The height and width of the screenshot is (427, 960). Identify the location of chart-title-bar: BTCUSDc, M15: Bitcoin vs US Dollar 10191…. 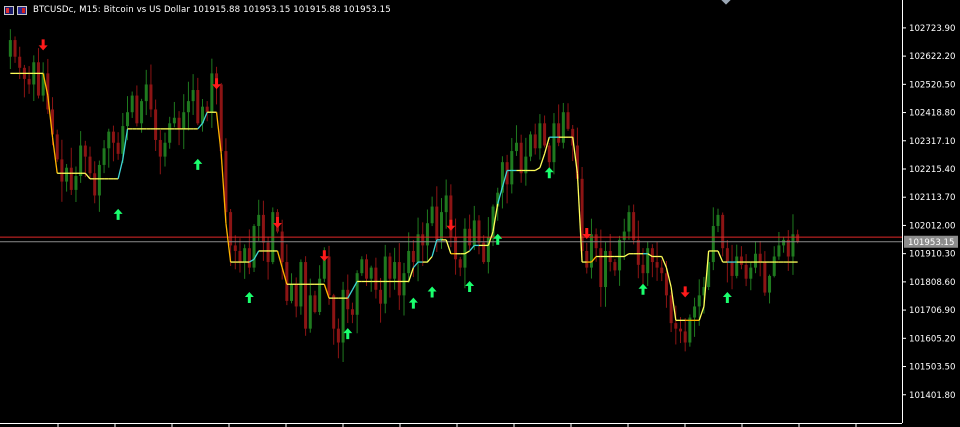
(197, 10).